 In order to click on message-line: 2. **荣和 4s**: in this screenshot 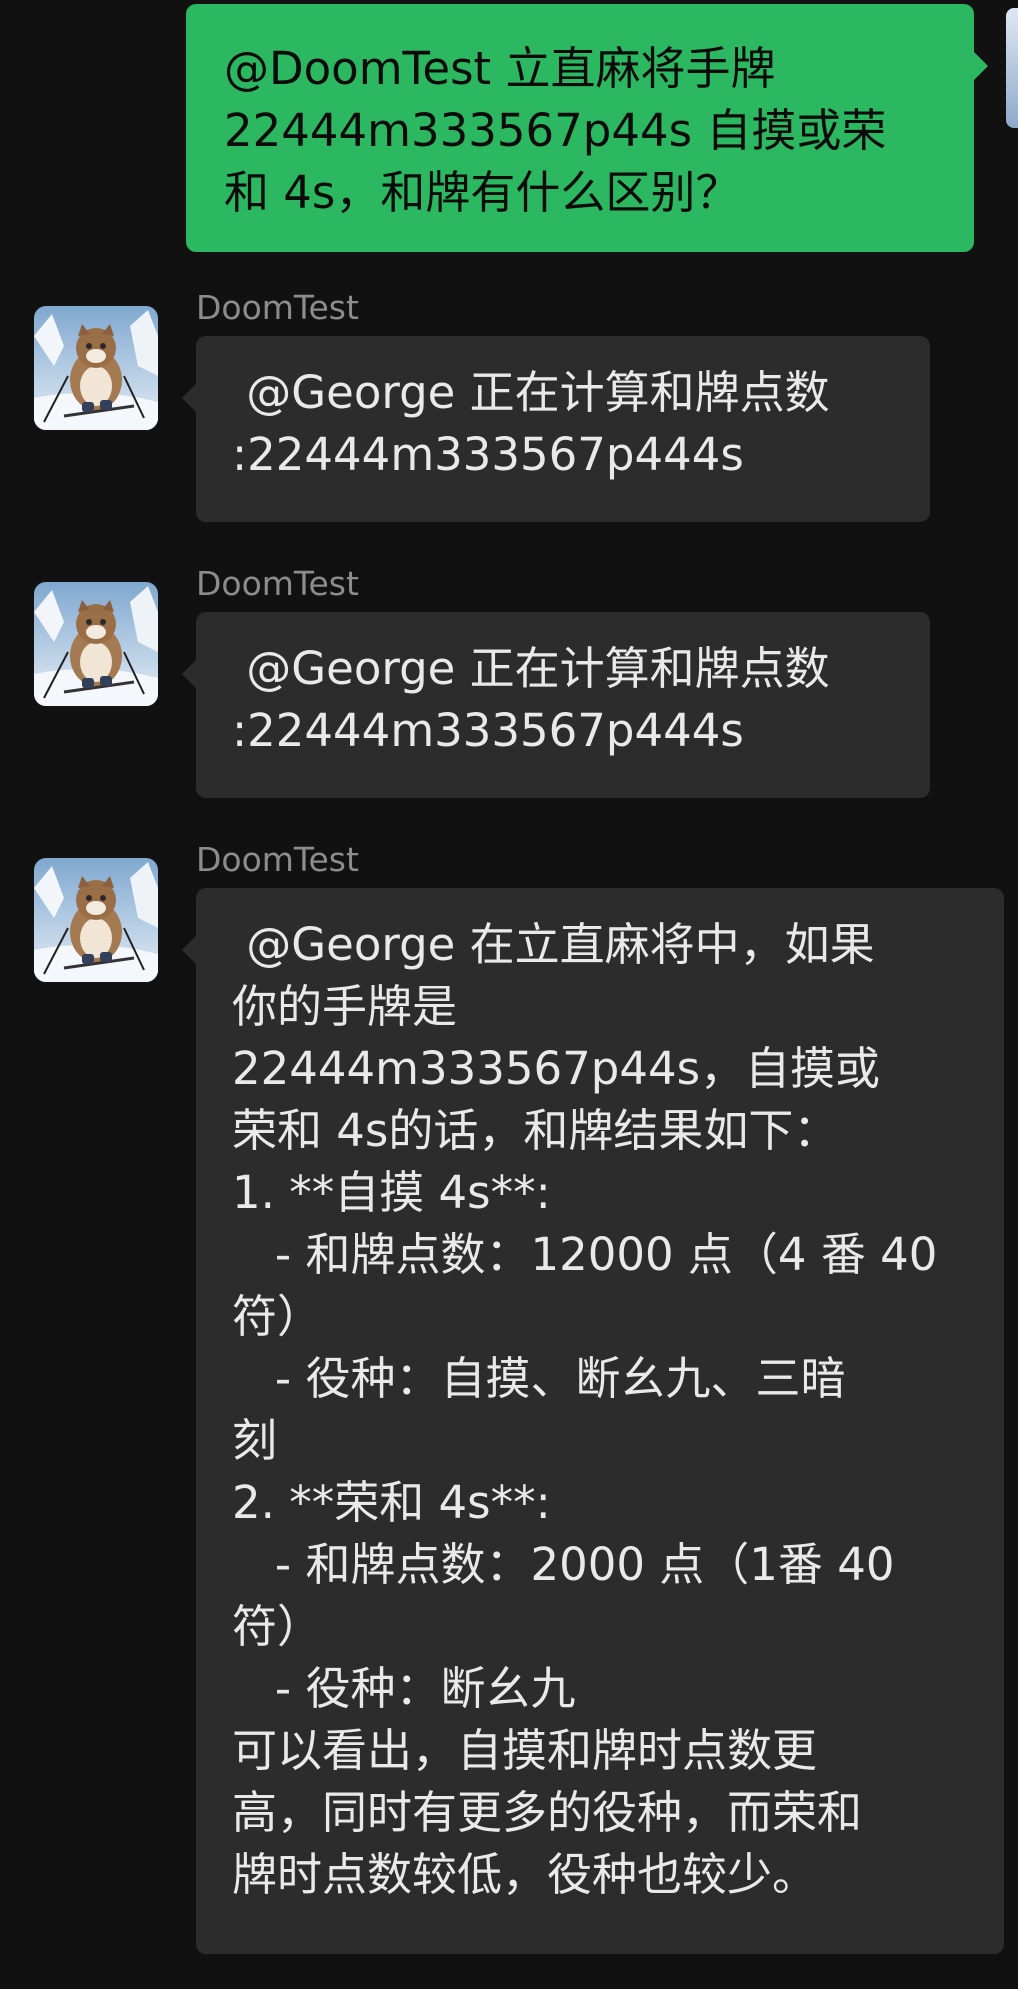, I will do `click(391, 1502)`.